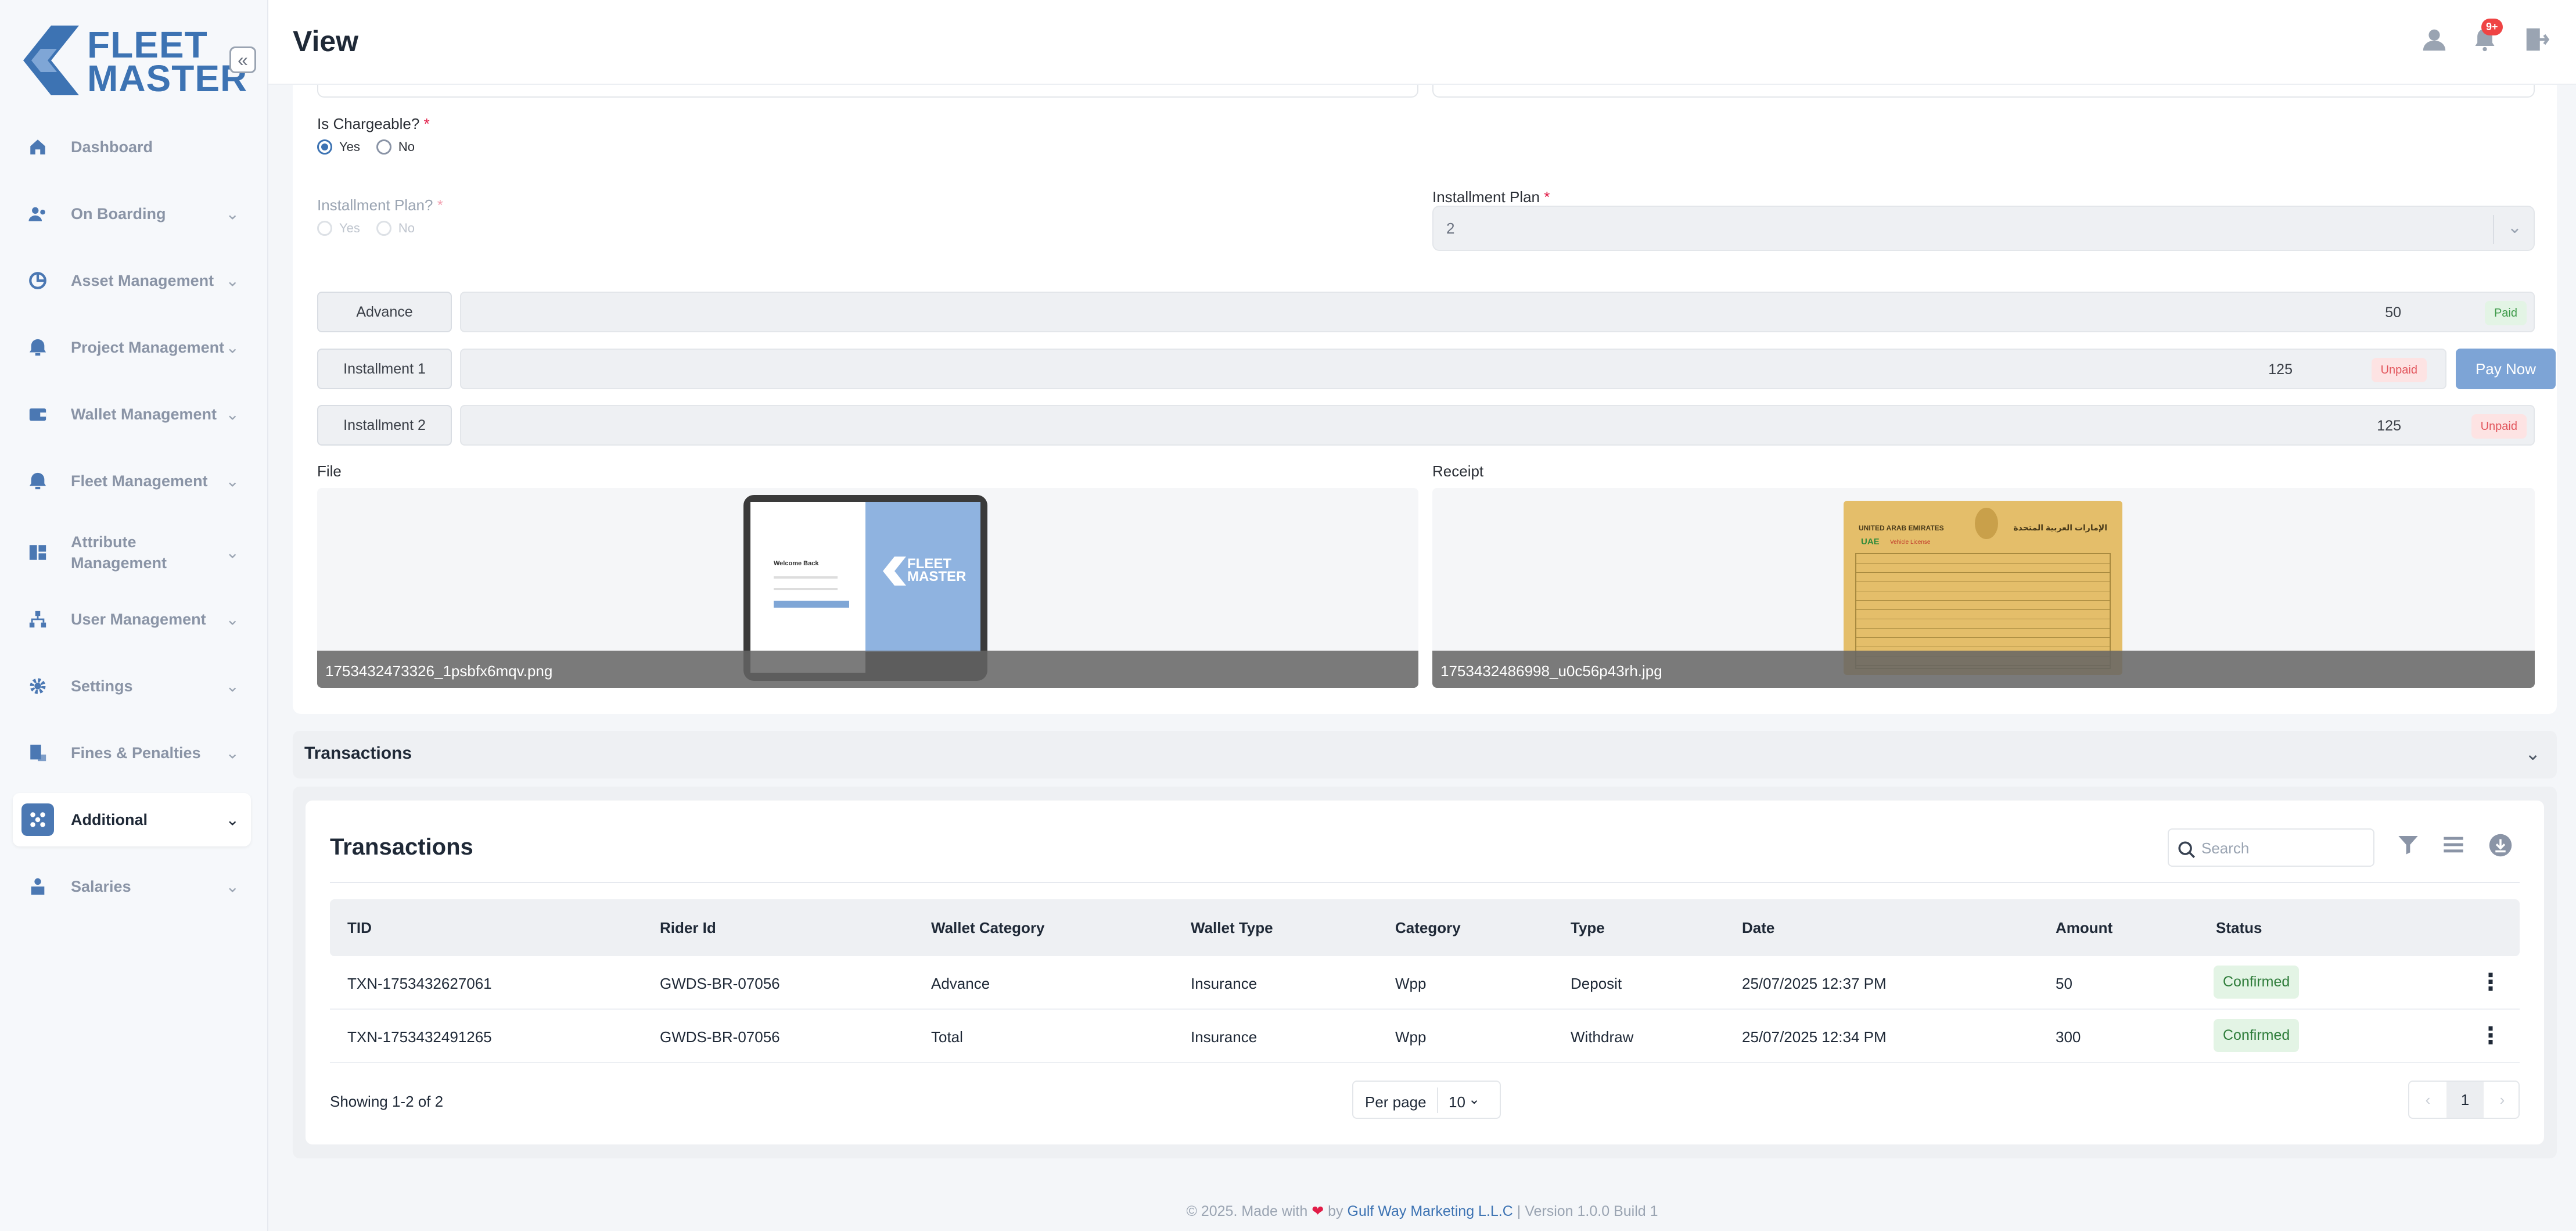 The image size is (2576, 1231). Describe the element at coordinates (1425, 755) in the screenshot. I see `transactions-accordion: Transactions ⌄` at that location.